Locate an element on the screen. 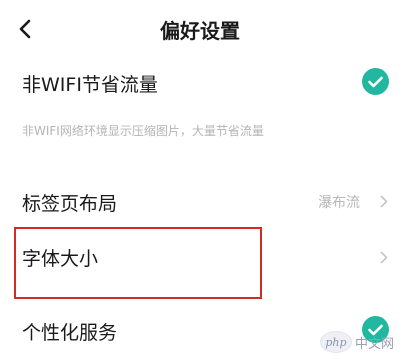  data-saver-title: 非WIFI节省流量 is located at coordinates (90, 85).